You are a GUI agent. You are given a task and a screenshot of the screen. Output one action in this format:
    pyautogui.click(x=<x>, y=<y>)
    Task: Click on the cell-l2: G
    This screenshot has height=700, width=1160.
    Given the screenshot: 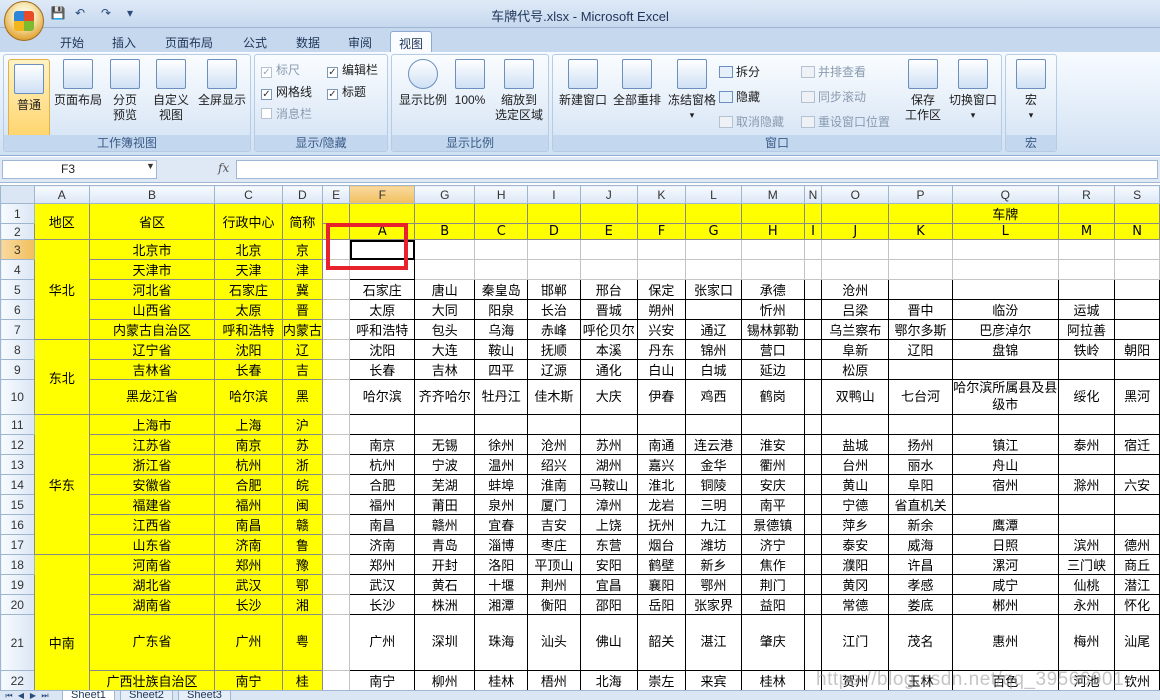 What is the action you would take?
    pyautogui.click(x=713, y=231)
    